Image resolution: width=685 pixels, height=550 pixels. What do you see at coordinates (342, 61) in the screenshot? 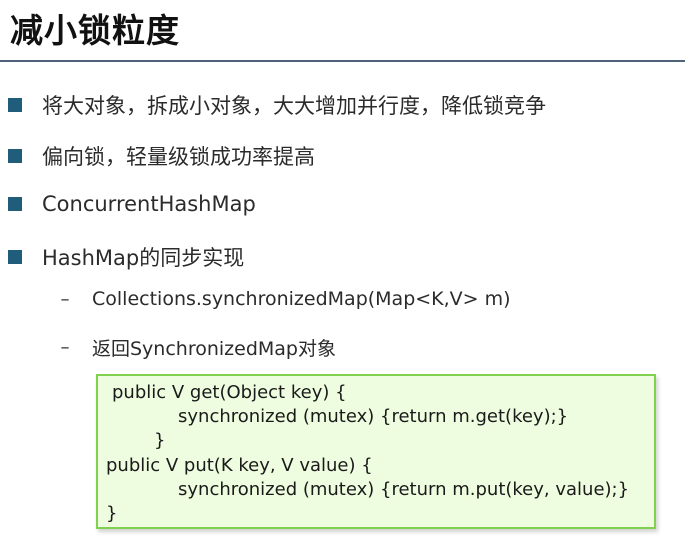
I see `title-divider` at bounding box center [342, 61].